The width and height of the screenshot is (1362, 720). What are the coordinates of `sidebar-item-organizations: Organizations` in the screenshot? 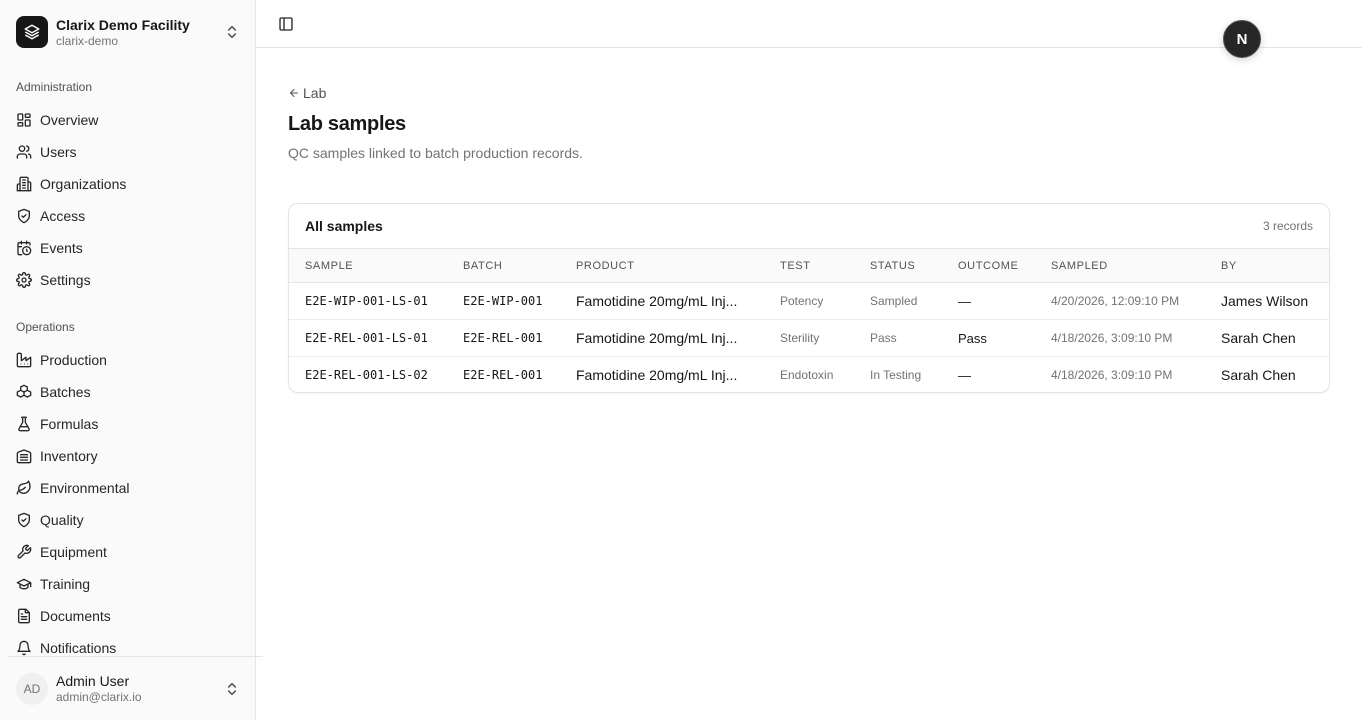 It's located at (128, 184).